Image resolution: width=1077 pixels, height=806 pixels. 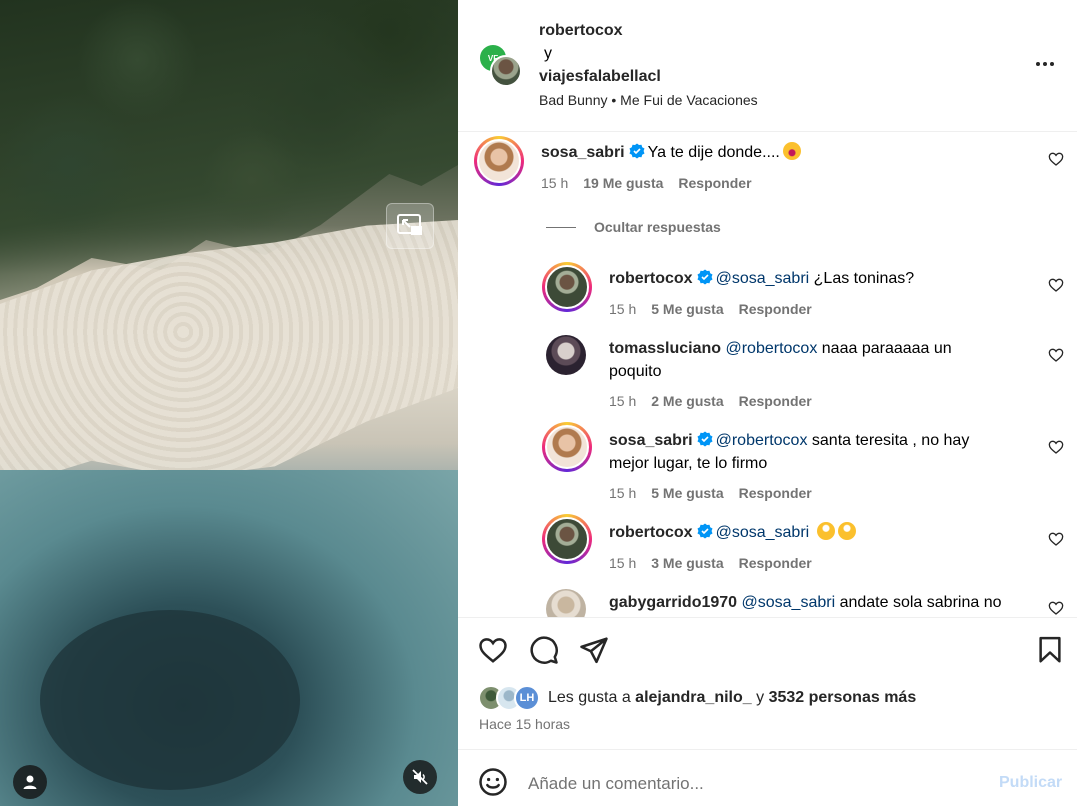 What do you see at coordinates (811, 532) in the screenshot?
I see `reply-body` at bounding box center [811, 532].